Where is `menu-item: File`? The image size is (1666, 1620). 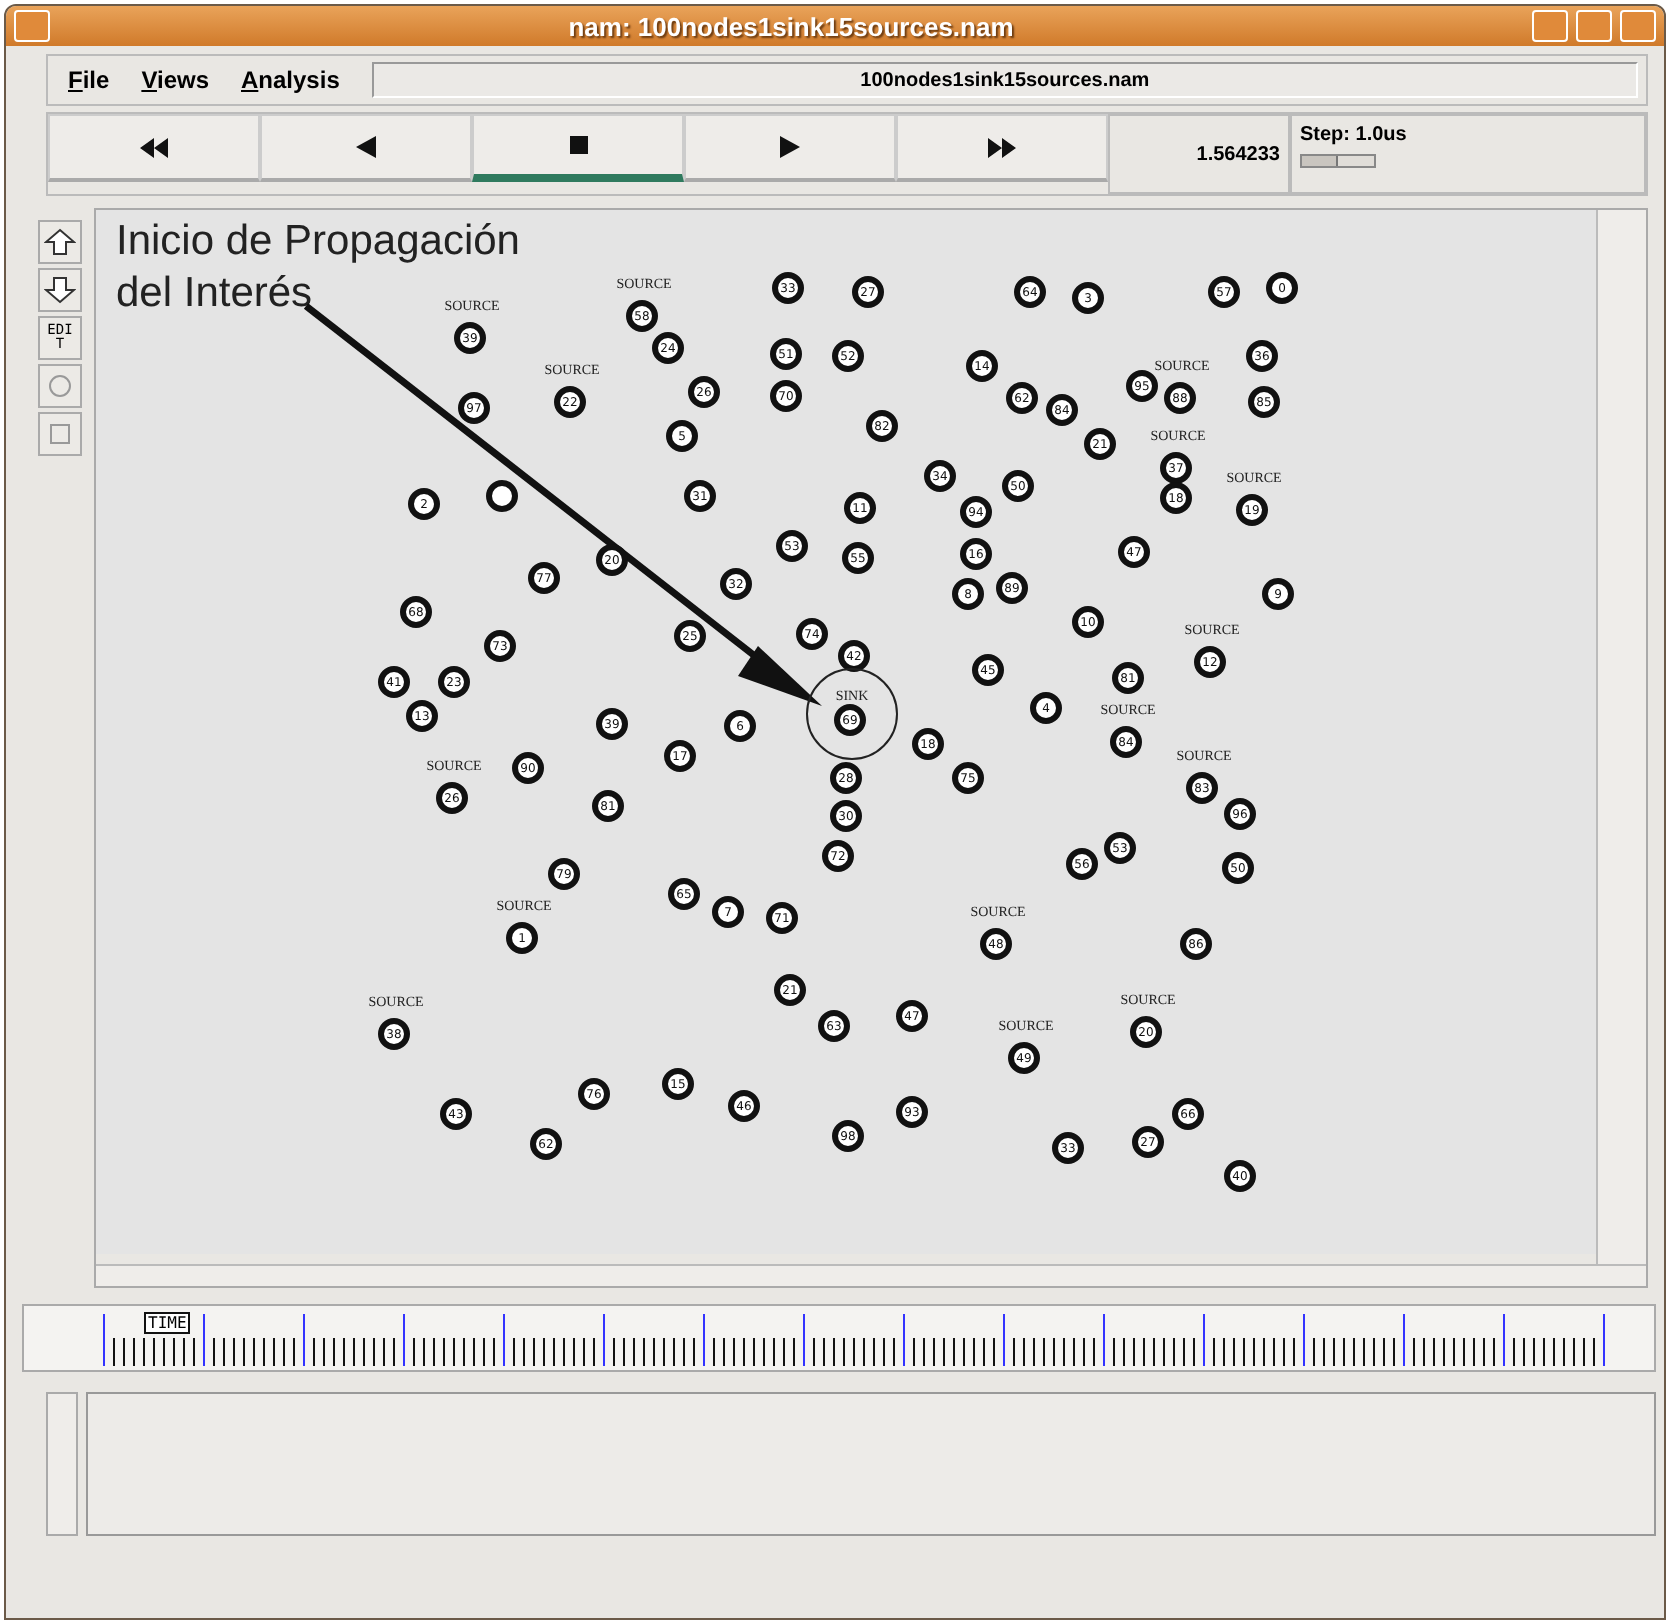 menu-item: File is located at coordinates (89, 80).